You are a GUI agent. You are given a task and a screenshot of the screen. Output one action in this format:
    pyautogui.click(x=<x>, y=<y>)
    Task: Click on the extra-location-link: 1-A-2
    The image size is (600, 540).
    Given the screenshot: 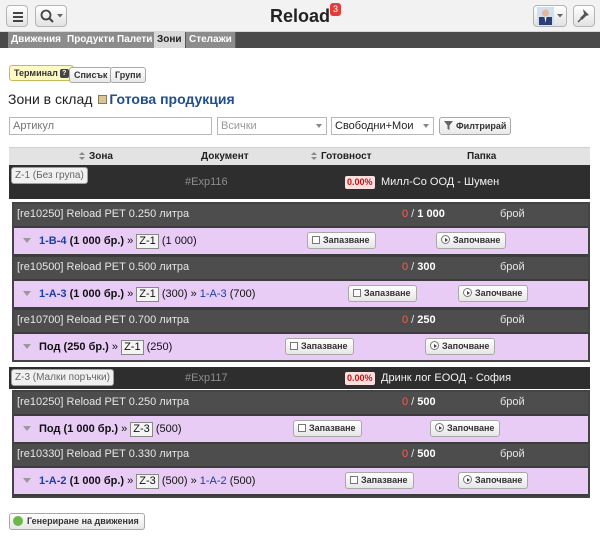 What is the action you would take?
    pyautogui.click(x=213, y=481)
    